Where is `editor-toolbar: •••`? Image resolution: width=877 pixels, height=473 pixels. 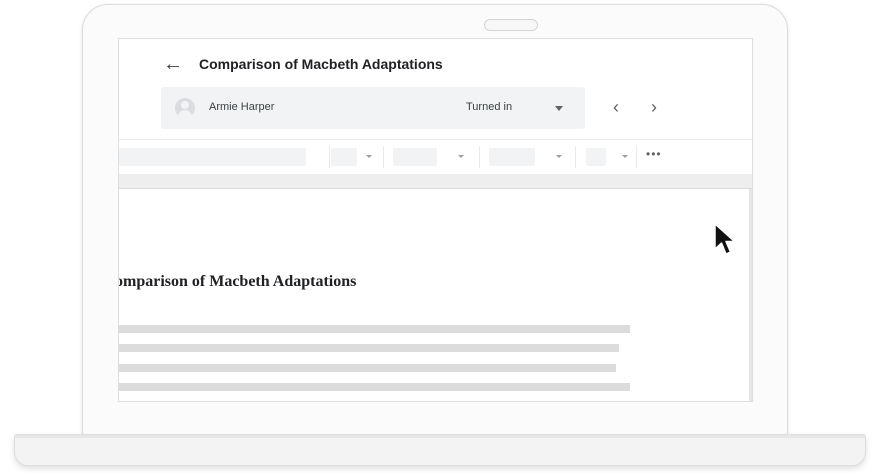
editor-toolbar: ••• is located at coordinates (435, 157).